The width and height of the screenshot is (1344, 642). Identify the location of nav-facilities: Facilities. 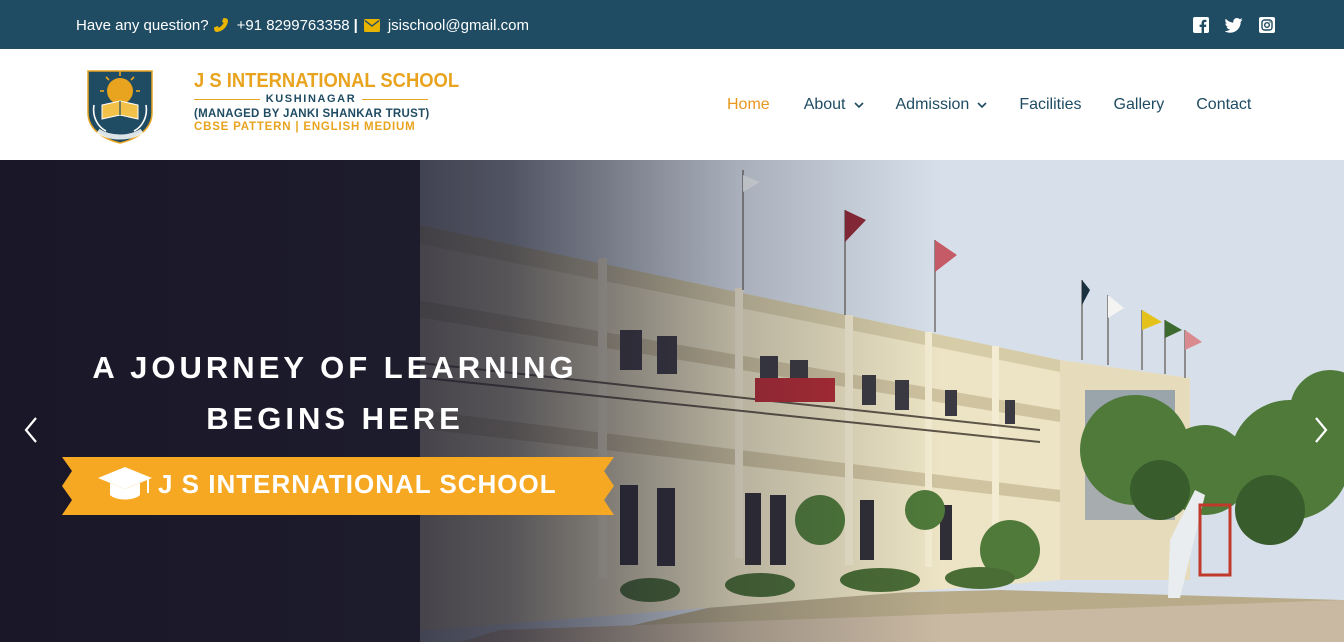
(1050, 105).